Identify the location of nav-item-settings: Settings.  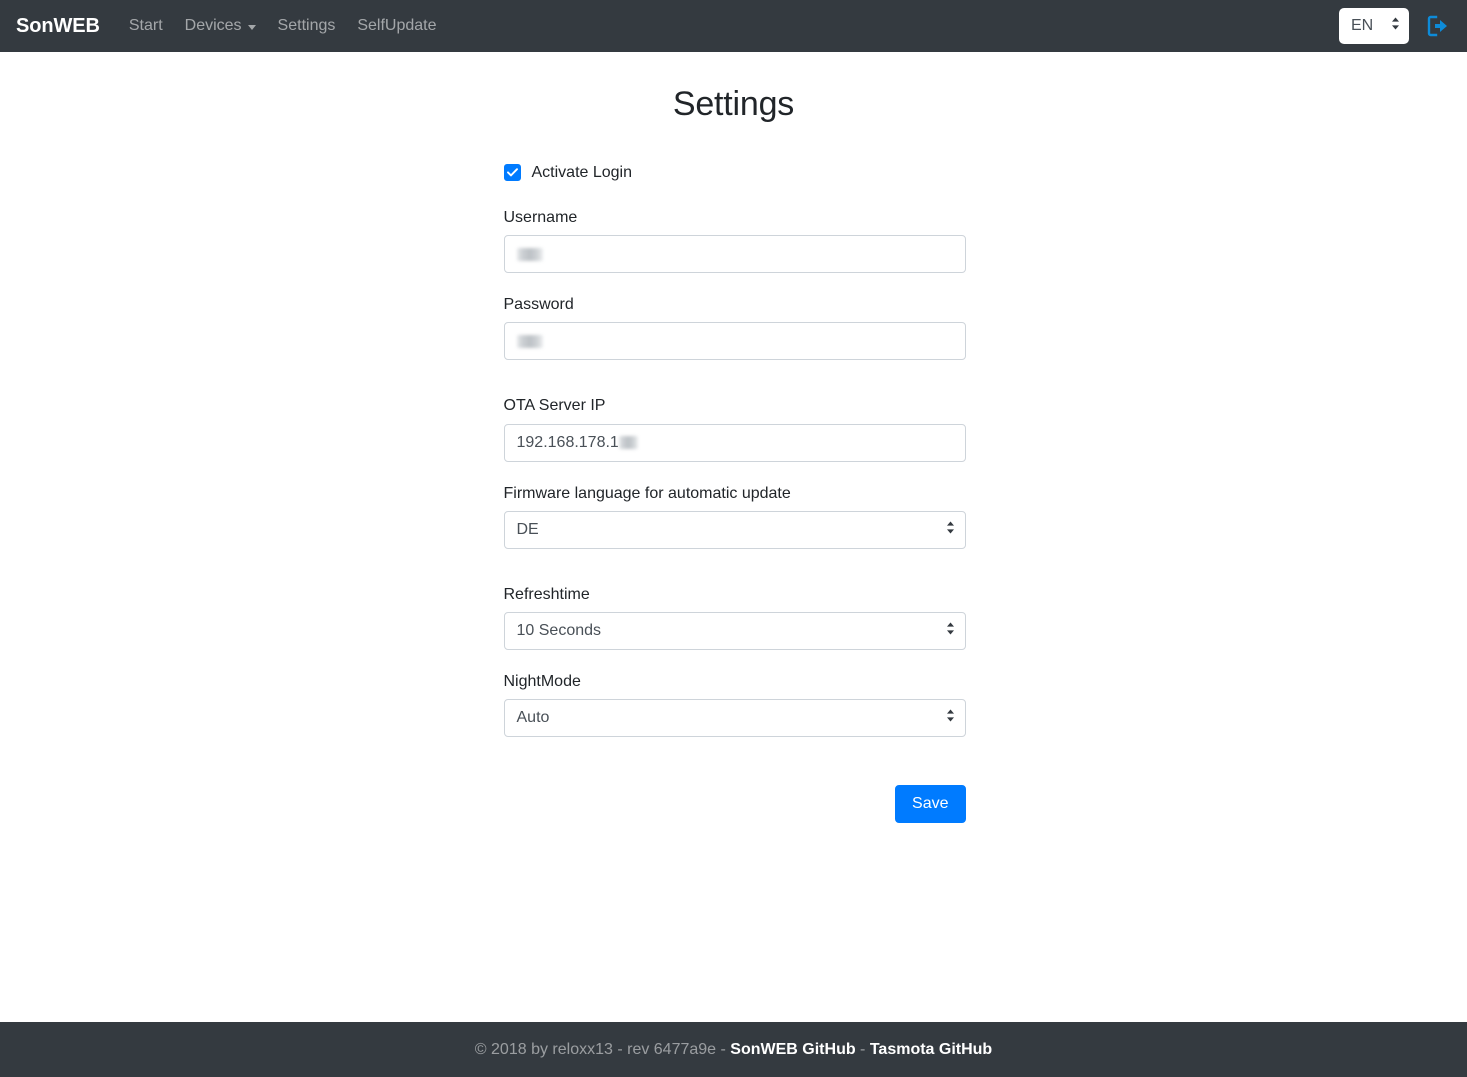
(307, 26).